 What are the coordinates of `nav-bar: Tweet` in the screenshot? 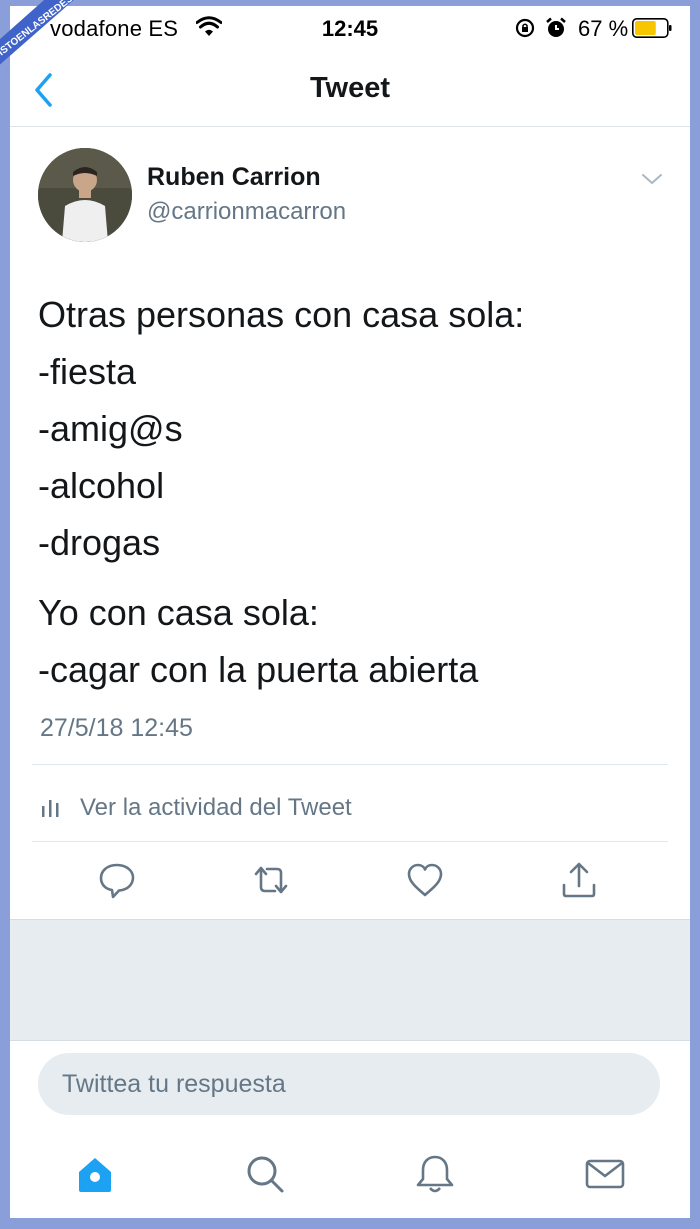 It's located at (350, 88).